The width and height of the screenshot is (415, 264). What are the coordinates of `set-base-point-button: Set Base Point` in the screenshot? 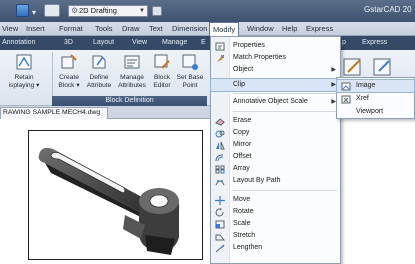 It's located at (190, 70).